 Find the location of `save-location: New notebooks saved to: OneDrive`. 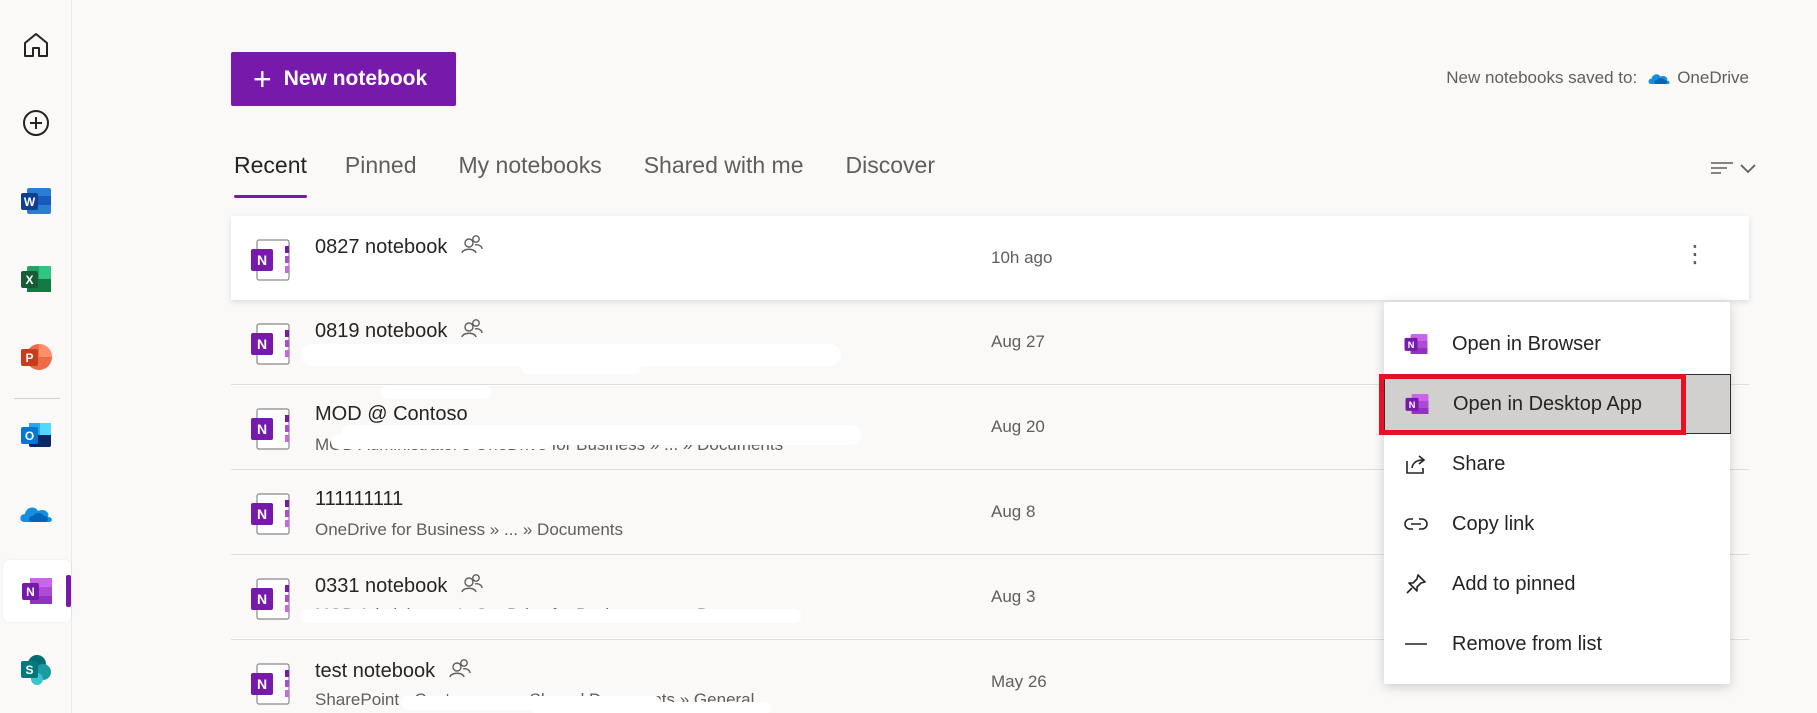

save-location: New notebooks saved to: OneDrive is located at coordinates (1597, 78).